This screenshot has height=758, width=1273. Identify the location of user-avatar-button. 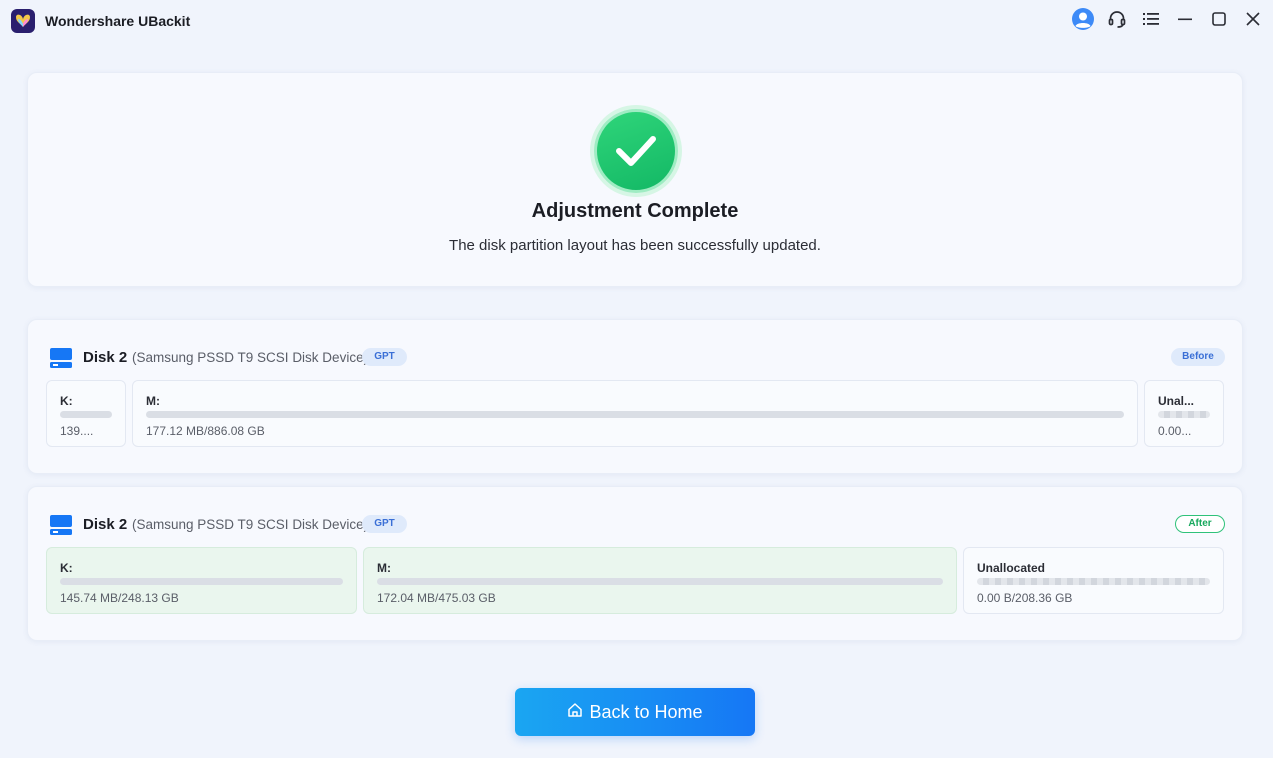
(1083, 21).